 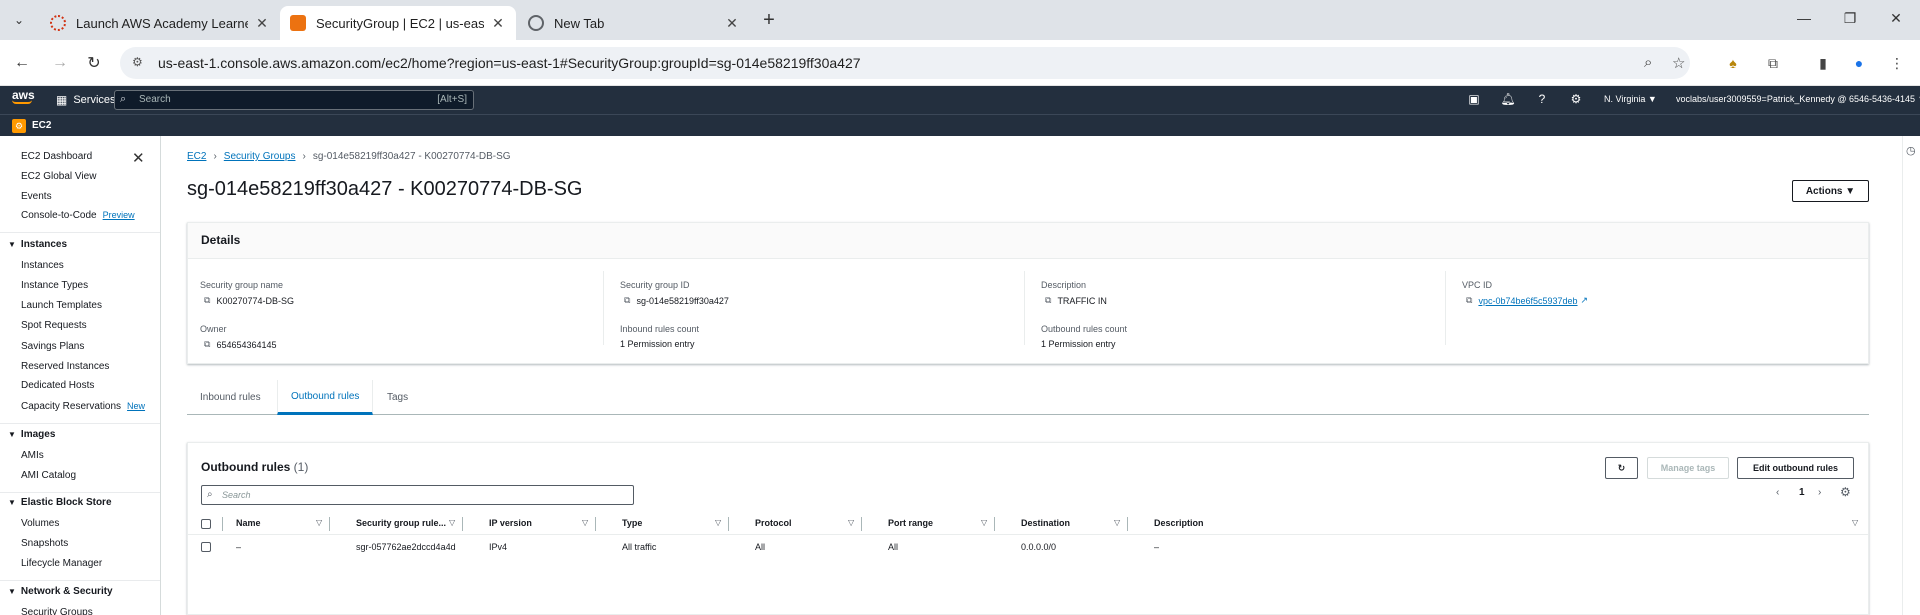 What do you see at coordinates (22, 63) in the screenshot?
I see `back-icon: ←` at bounding box center [22, 63].